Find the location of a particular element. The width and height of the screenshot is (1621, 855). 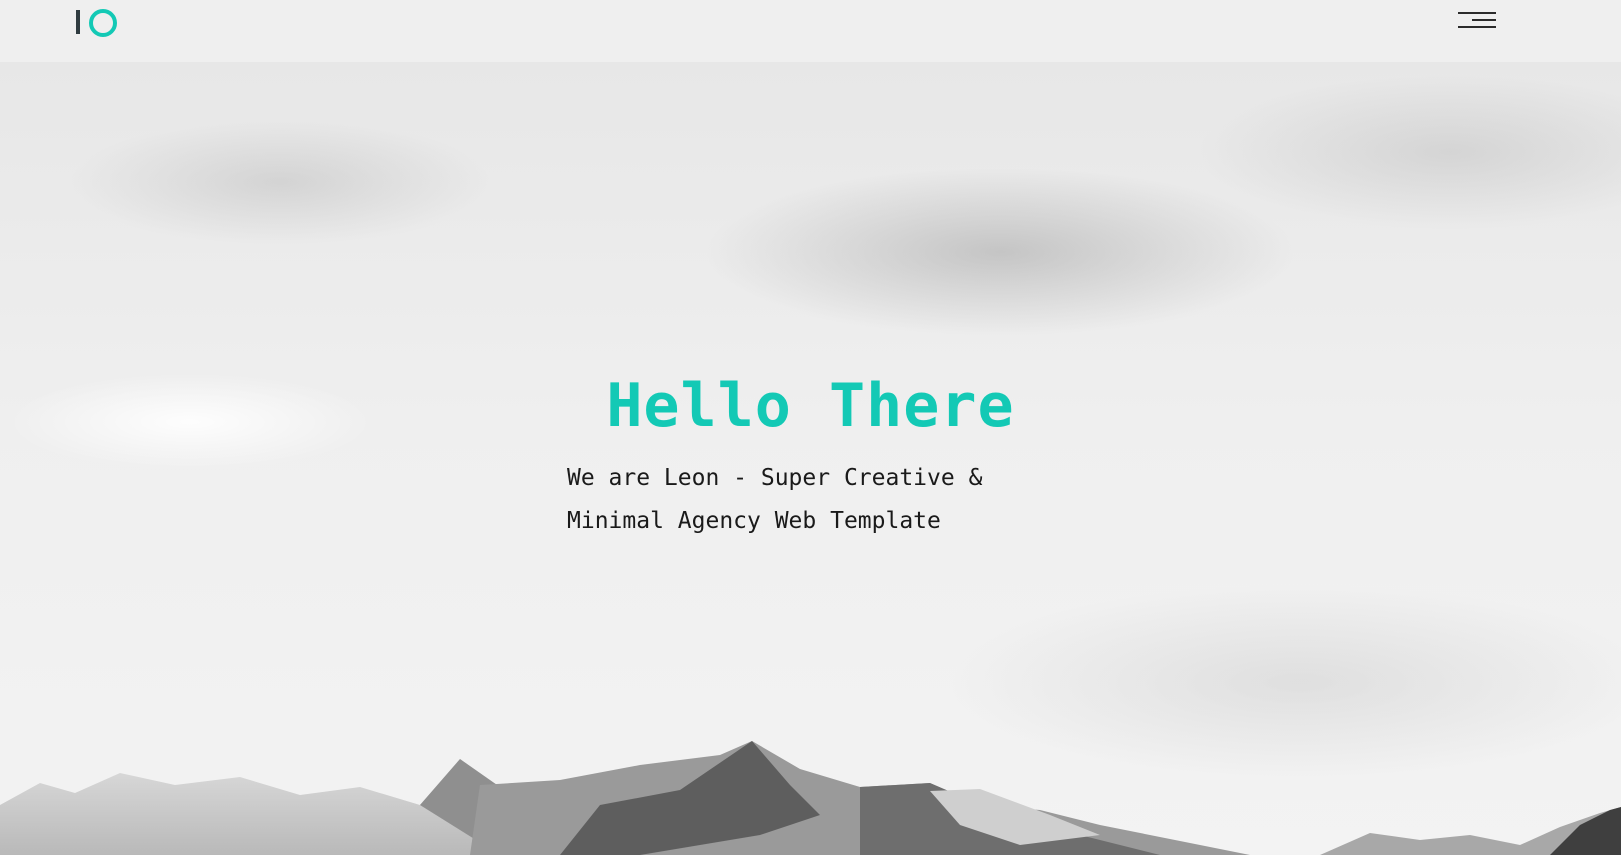

logo-bar-icon is located at coordinates (78, 22).